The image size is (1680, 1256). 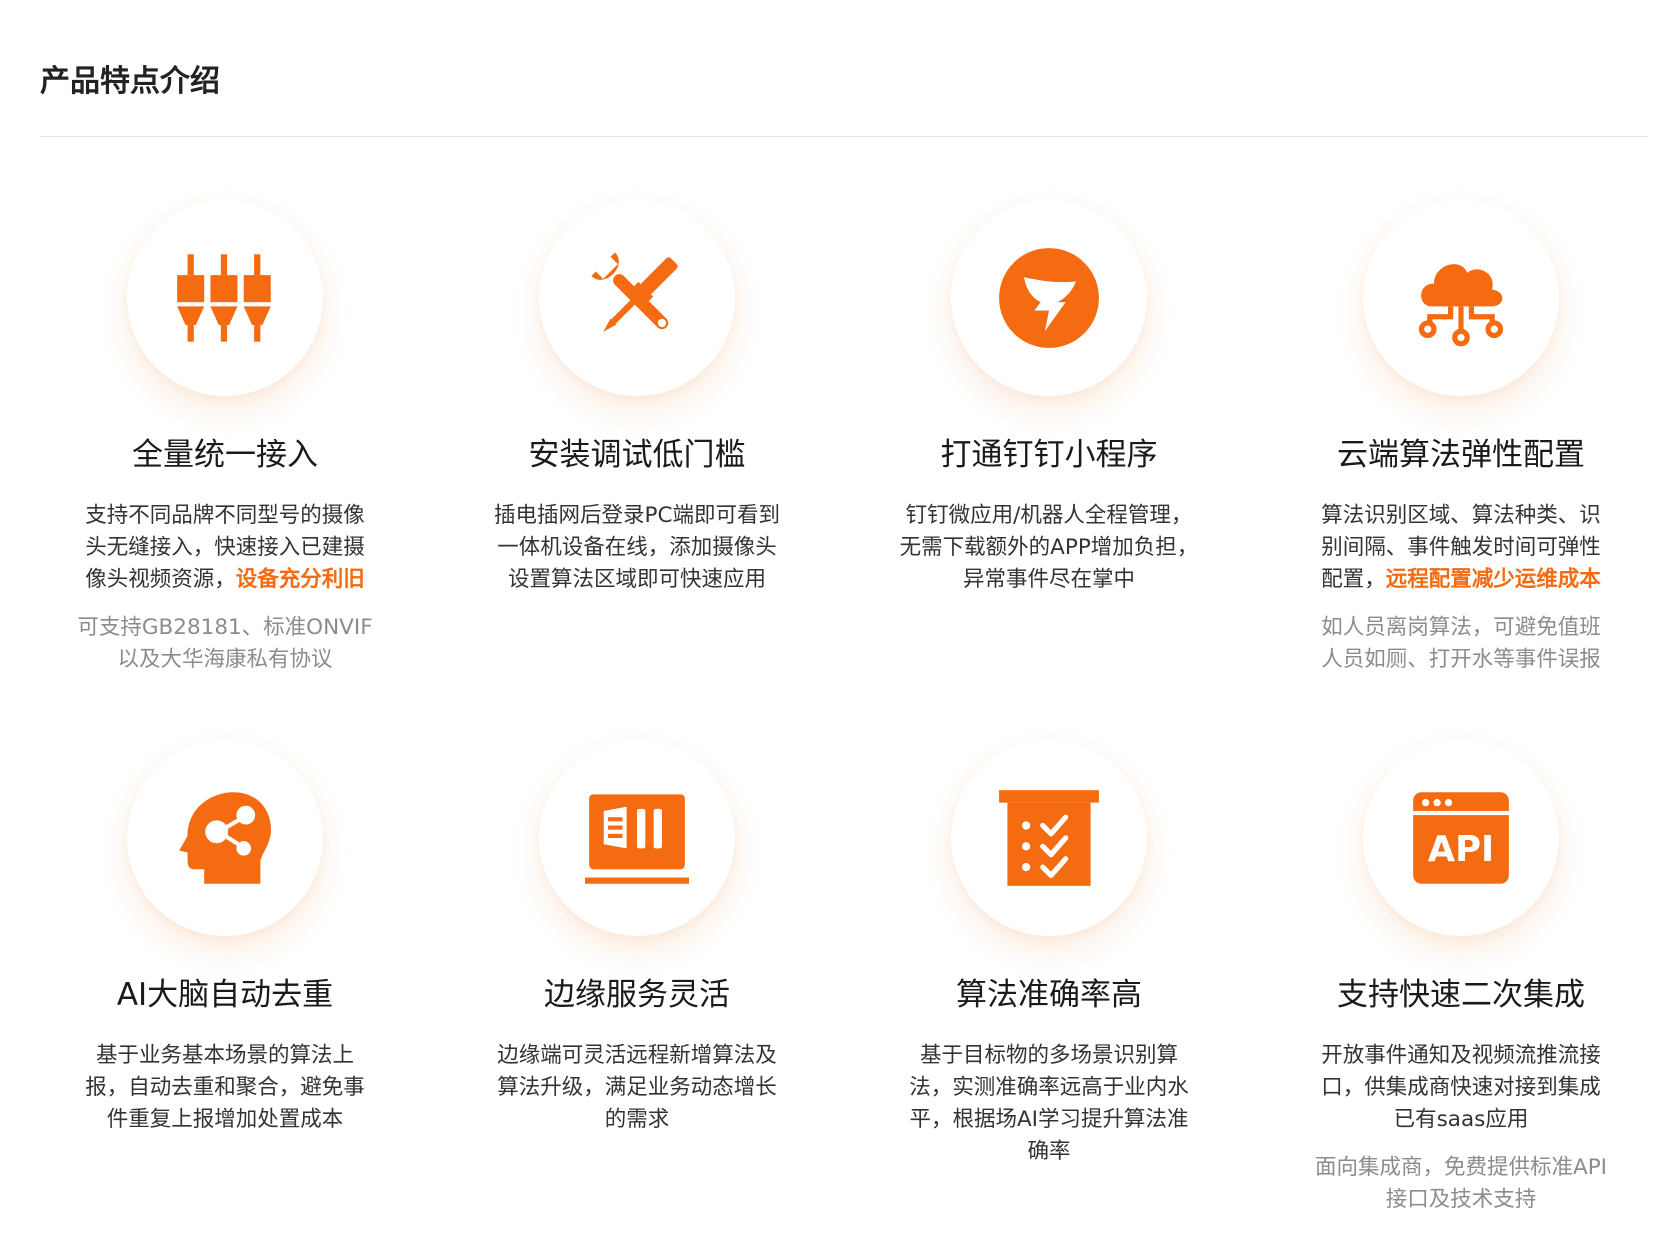 What do you see at coordinates (634, 292) in the screenshot?
I see `wrench-screwdriver-icon` at bounding box center [634, 292].